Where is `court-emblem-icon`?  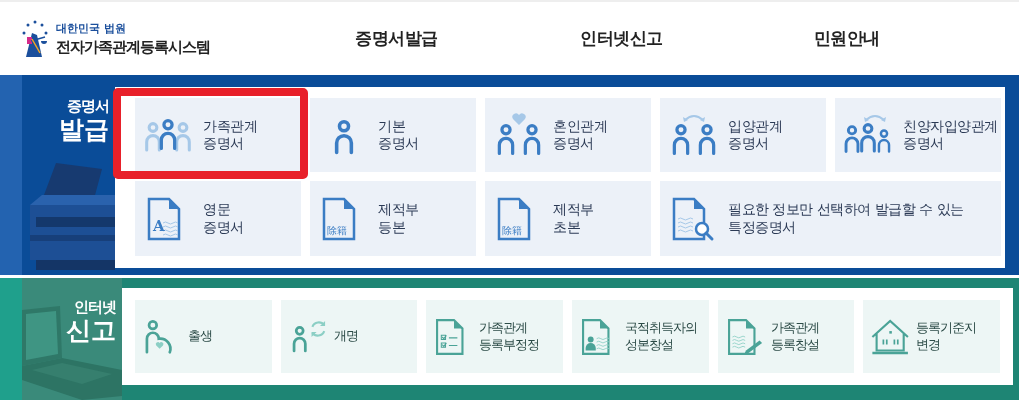
court-emblem-icon is located at coordinates (35, 38).